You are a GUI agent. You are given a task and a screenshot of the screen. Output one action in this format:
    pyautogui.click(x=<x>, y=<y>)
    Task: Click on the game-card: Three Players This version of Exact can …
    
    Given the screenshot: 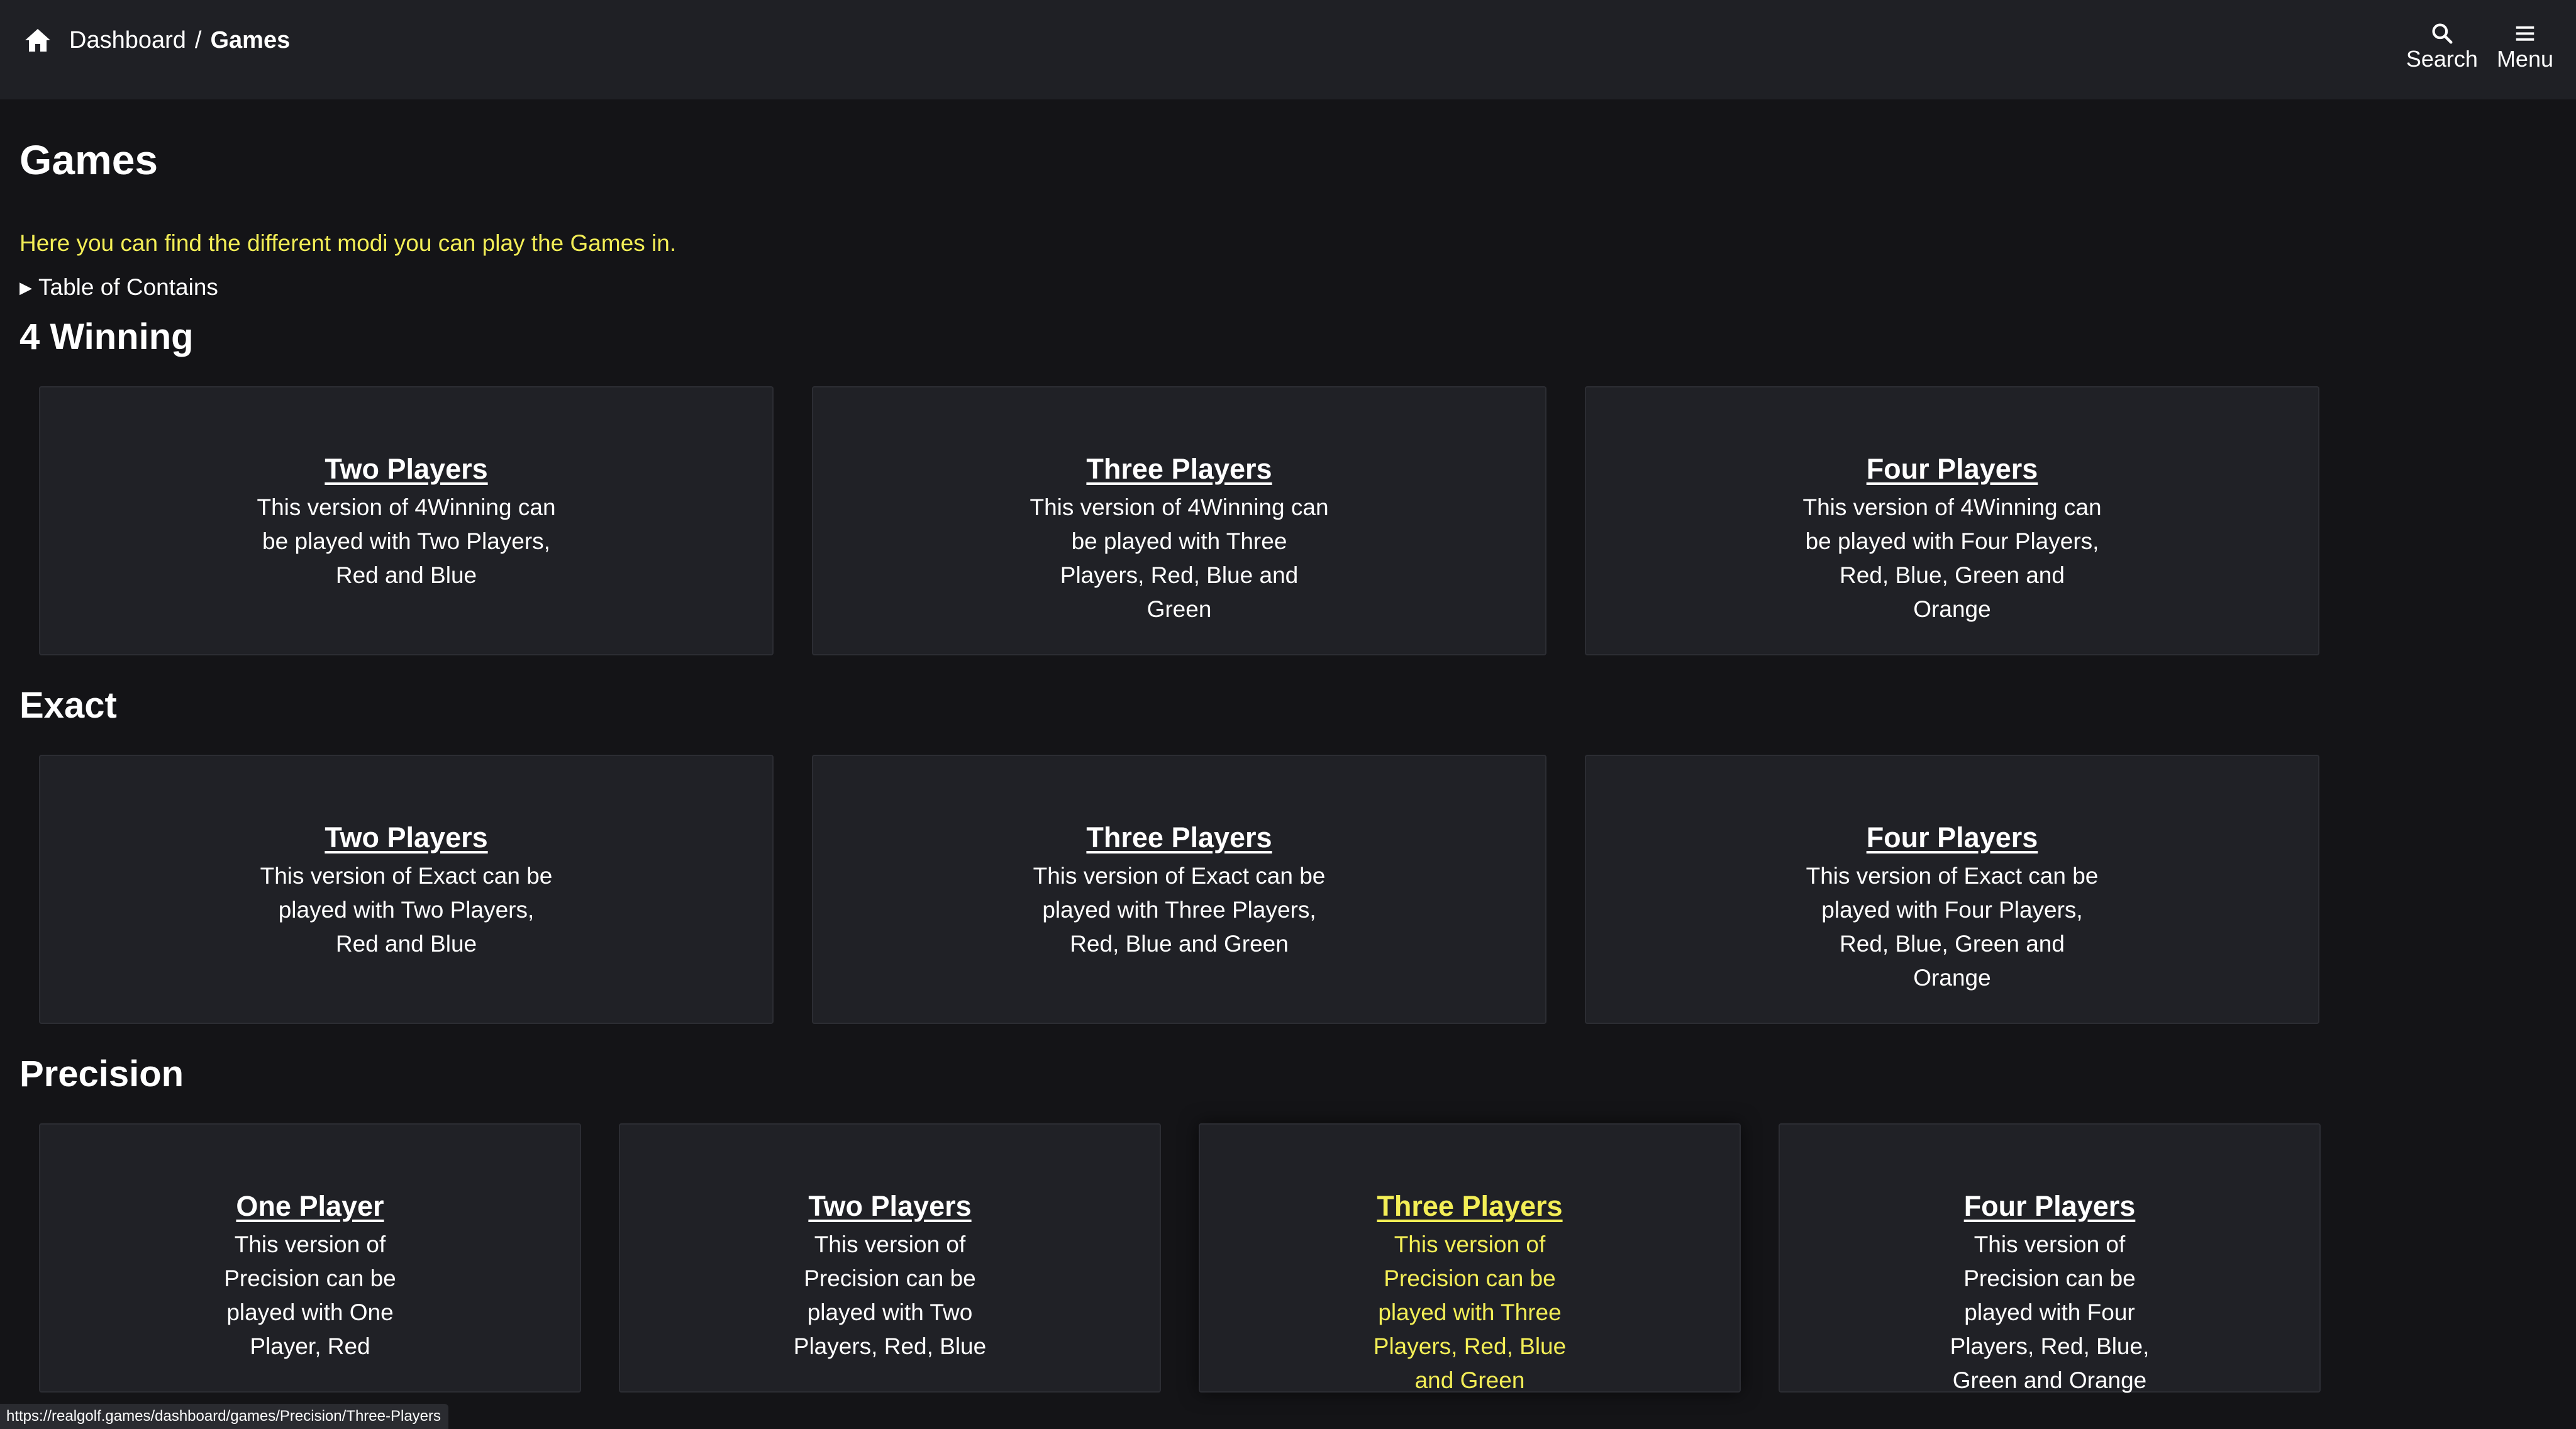 What is the action you would take?
    pyautogui.click(x=1179, y=889)
    